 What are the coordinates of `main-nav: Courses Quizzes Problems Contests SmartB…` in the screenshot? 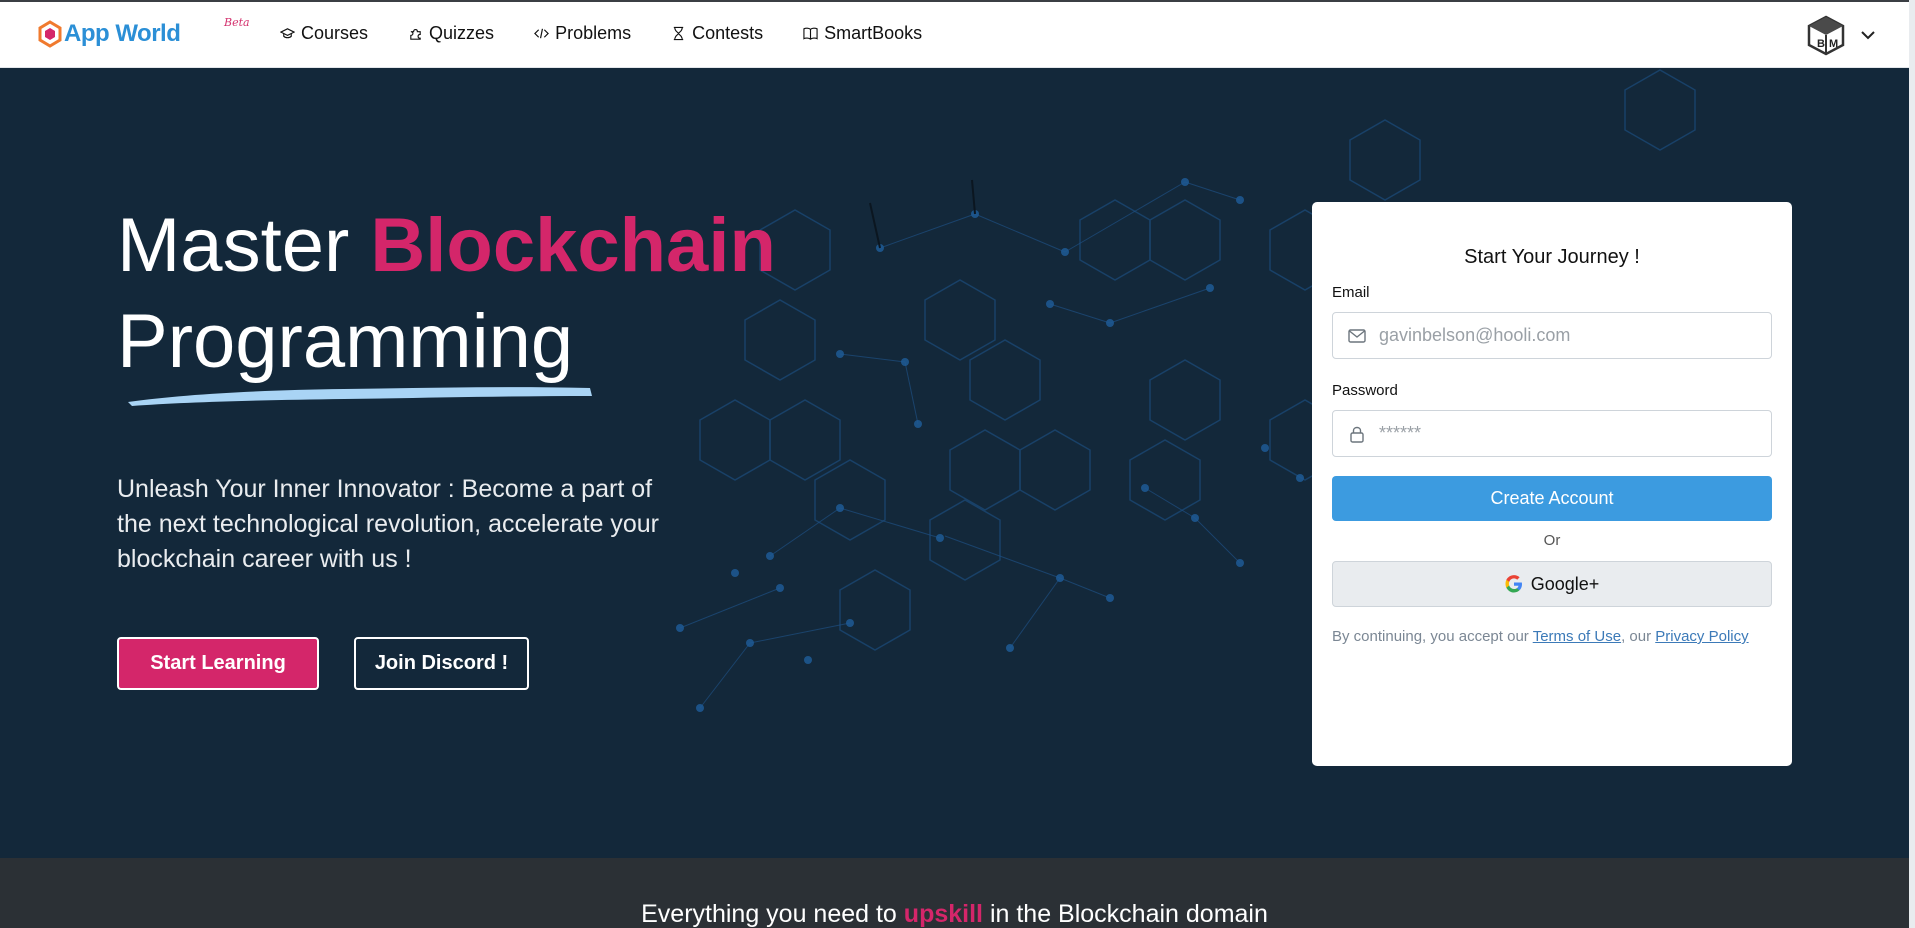 It's located at (601, 33).